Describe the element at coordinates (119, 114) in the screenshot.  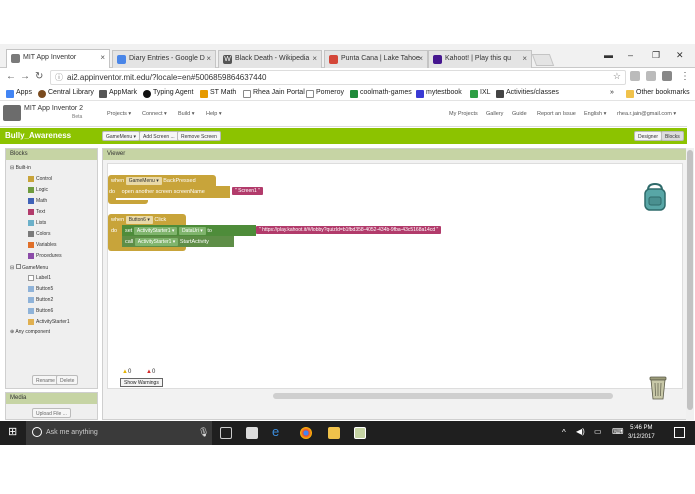
I see `menu-projects: Projects ▾` at that location.